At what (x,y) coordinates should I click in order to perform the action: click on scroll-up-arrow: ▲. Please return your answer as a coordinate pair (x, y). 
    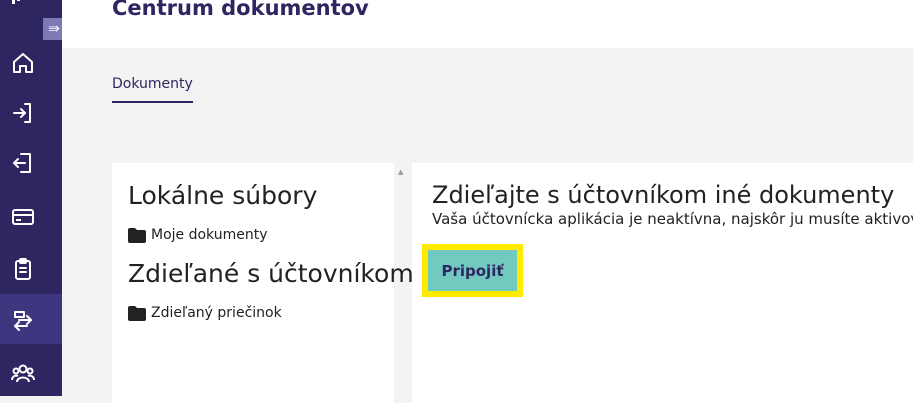
    Looking at the image, I should click on (400, 172).